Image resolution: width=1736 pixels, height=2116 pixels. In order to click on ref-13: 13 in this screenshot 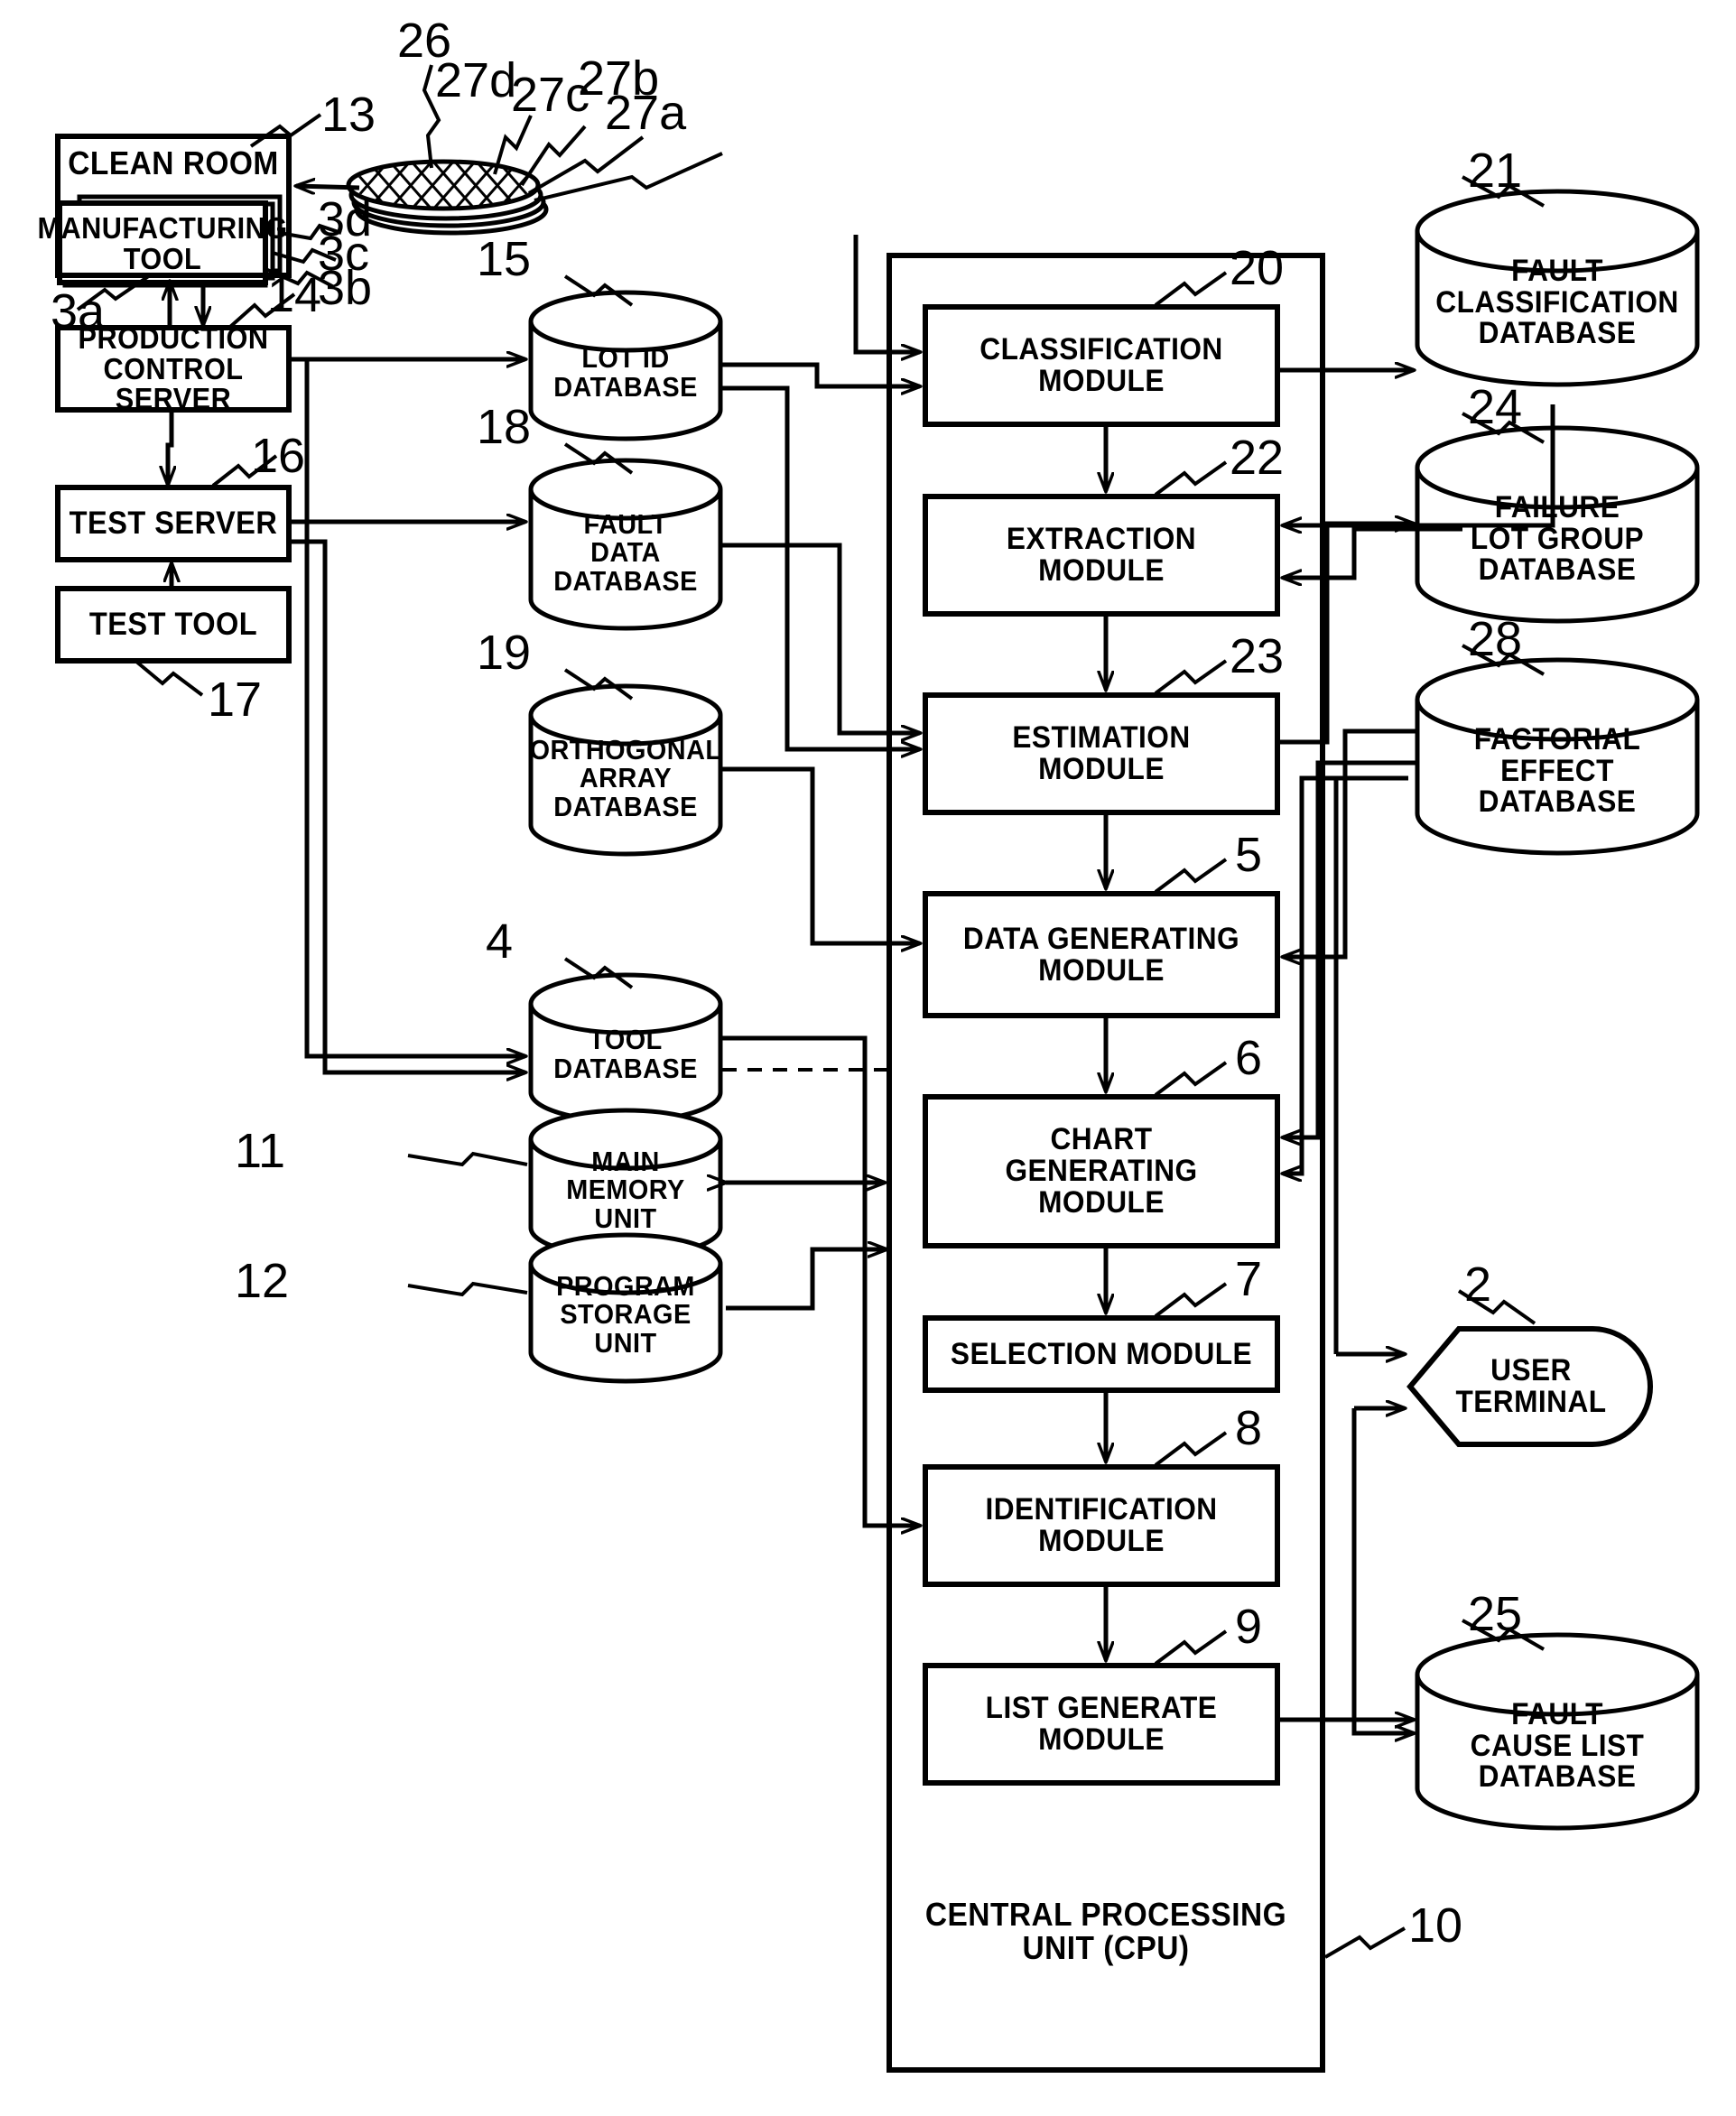, I will do `click(348, 115)`.